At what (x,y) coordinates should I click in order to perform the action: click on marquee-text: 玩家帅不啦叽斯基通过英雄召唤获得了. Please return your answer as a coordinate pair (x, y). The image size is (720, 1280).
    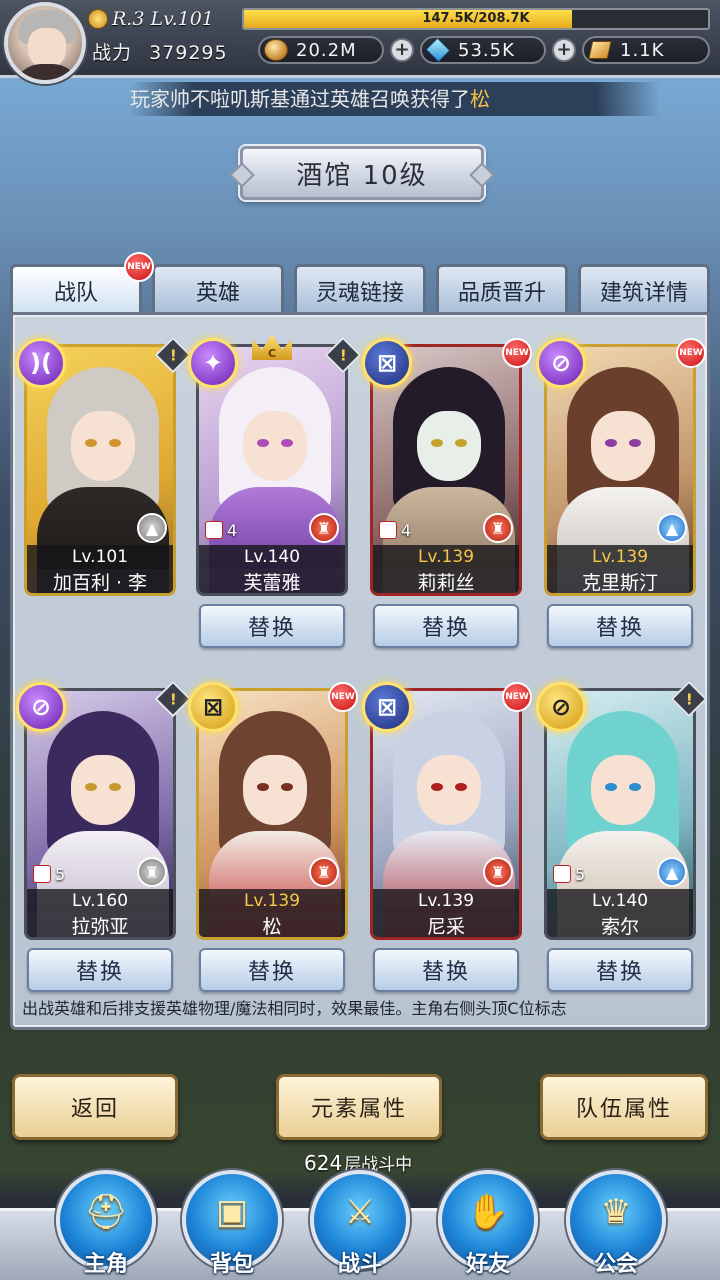
    Looking at the image, I should click on (300, 99).